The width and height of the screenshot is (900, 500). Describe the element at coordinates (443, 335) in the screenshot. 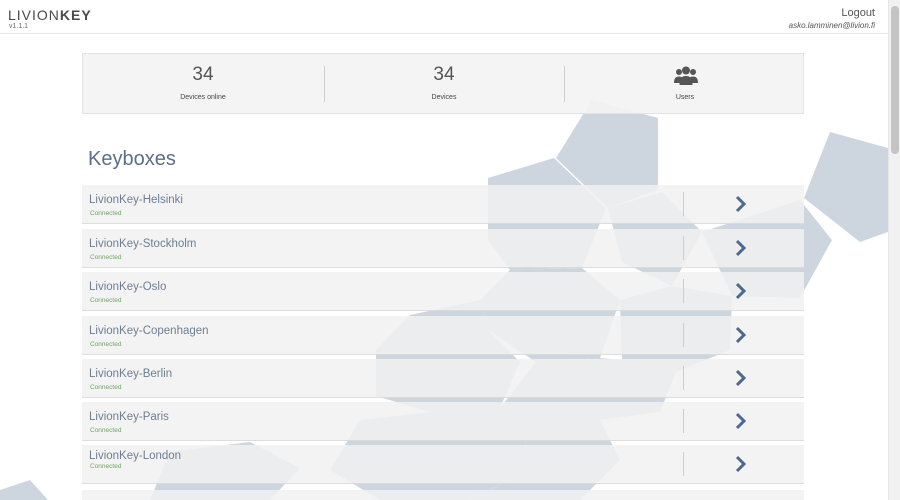

I see `keybox-row: LivionKey-Copenhagen Connected` at that location.